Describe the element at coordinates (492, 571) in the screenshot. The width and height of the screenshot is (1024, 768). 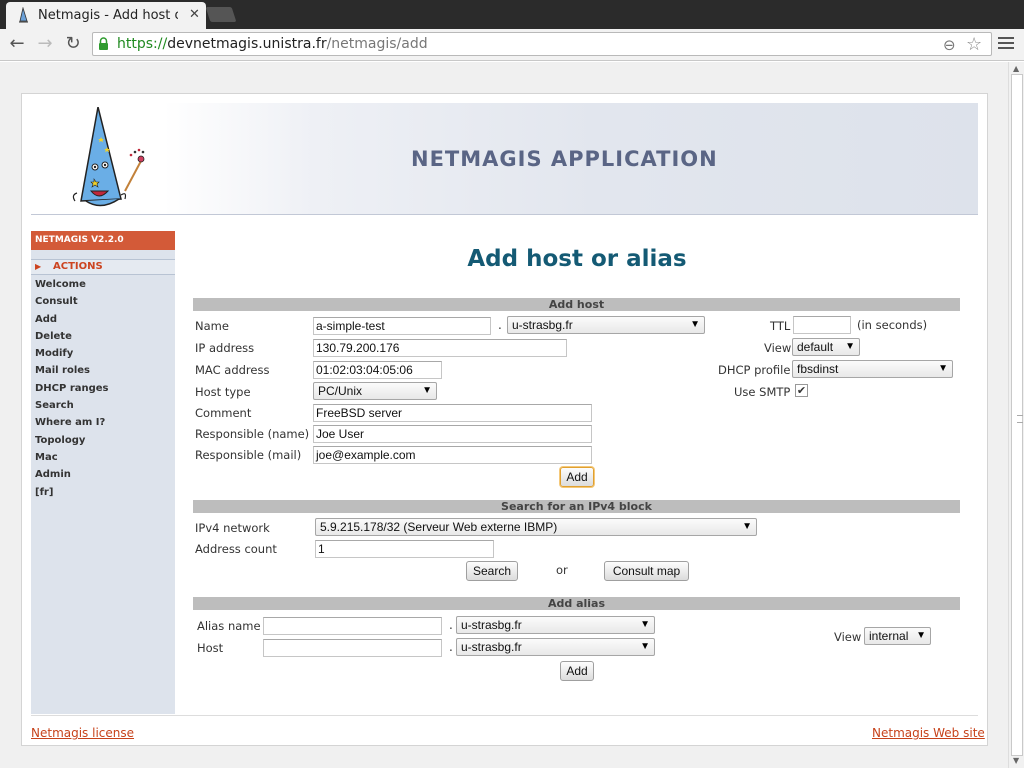
I see `search-button: Search` at that location.